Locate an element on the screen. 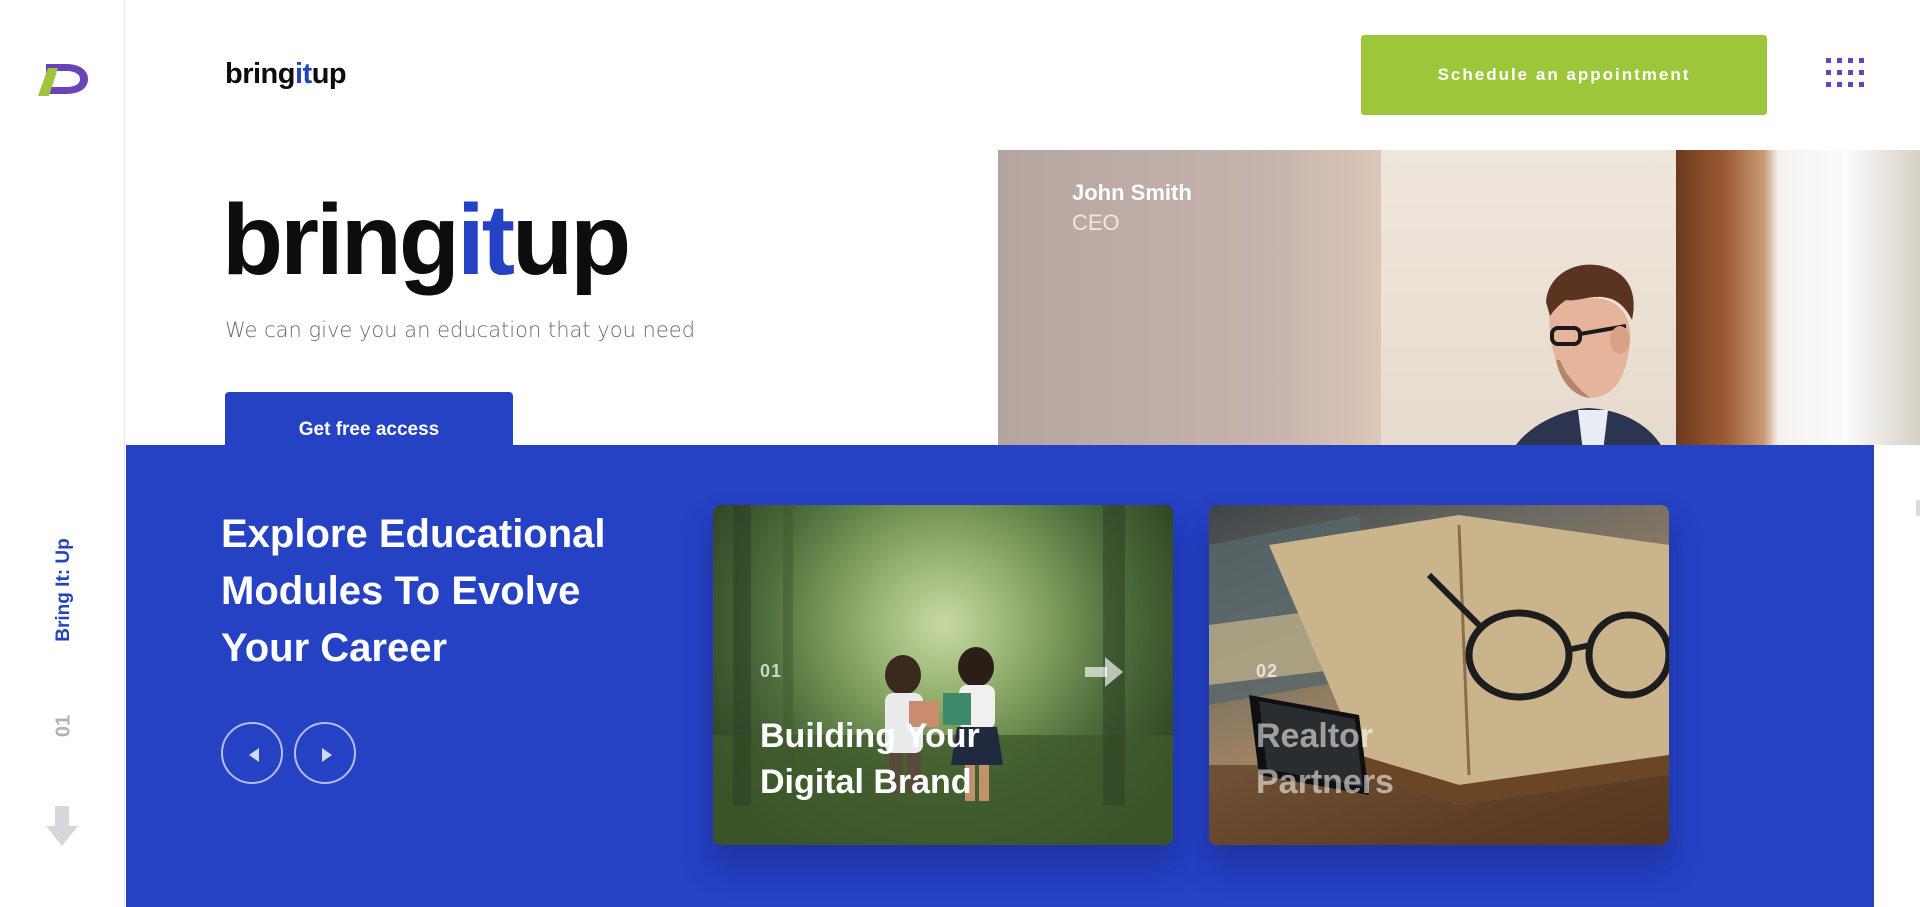  prev-slide-button is located at coordinates (252, 753).